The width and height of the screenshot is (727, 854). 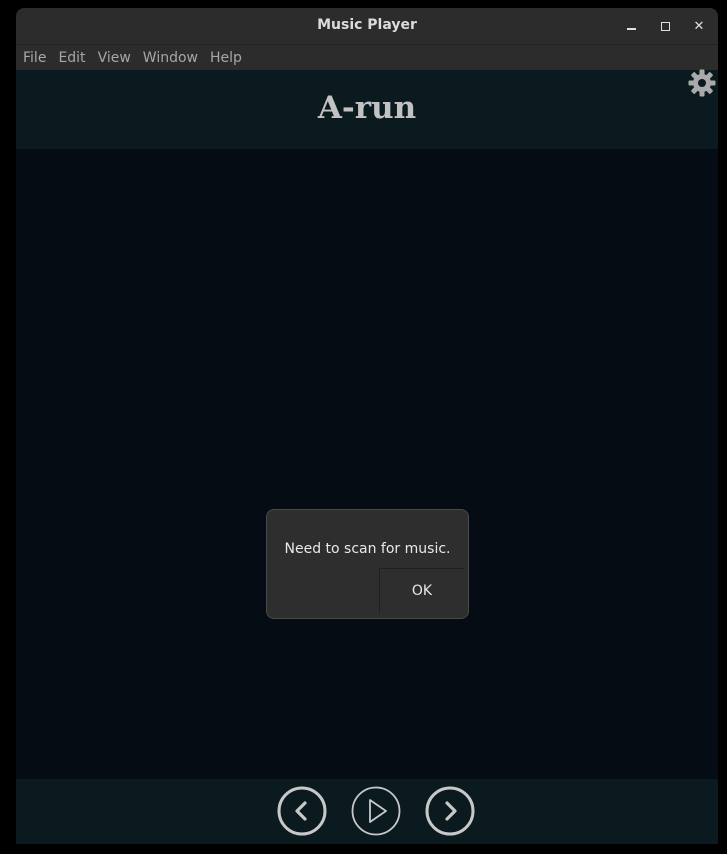 I want to click on title-bar: Music Player ✕, so click(x=367, y=26).